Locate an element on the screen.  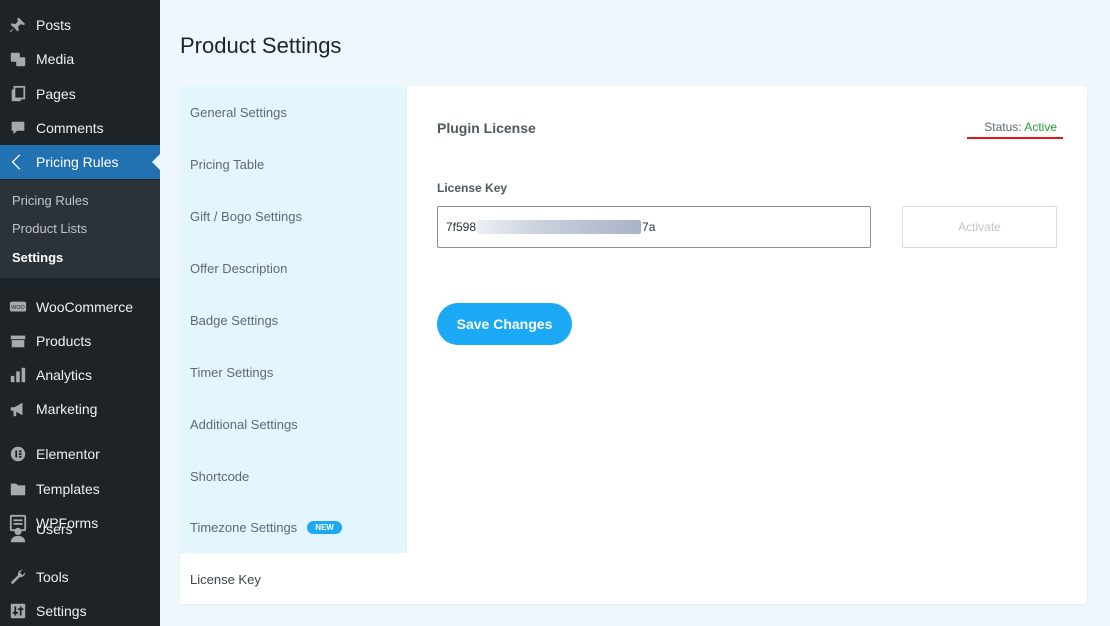
folder-icon is located at coordinates (18, 489).